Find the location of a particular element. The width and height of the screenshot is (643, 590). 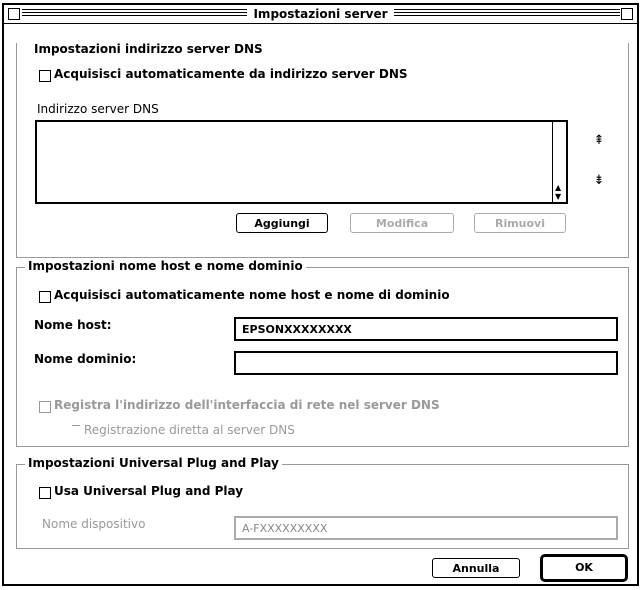

domain-name-label: Nome dominio: is located at coordinates (85, 359).